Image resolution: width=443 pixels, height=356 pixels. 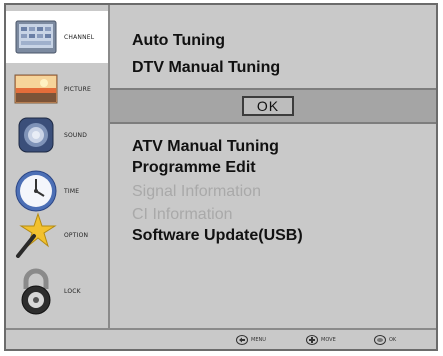 What do you see at coordinates (36, 235) in the screenshot?
I see `magic-wand-icon` at bounding box center [36, 235].